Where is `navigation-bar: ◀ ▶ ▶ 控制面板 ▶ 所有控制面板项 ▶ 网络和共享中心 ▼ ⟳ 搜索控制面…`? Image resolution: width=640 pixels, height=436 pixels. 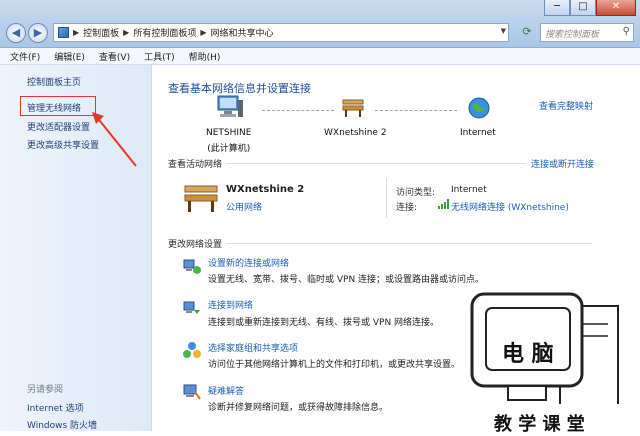 navigation-bar: ◀ ▶ ▶ 控制面板 ▶ 所有控制面板项 ▶ 网络和共享中心 ▼ ⟳ 搜索控制面… is located at coordinates (320, 33).